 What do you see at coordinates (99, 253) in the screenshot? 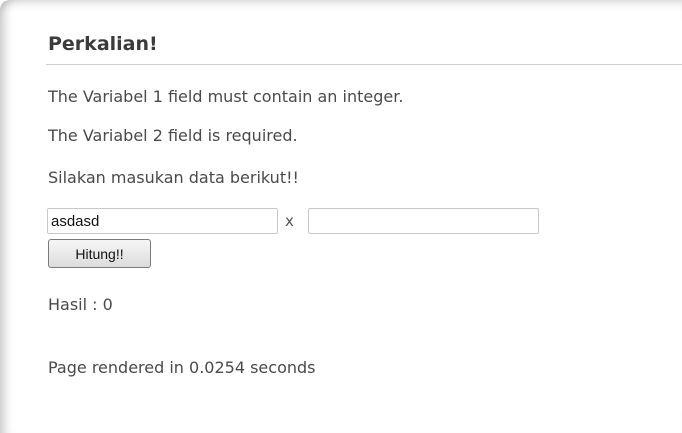
I see `hitung-button: Hitung!!` at bounding box center [99, 253].